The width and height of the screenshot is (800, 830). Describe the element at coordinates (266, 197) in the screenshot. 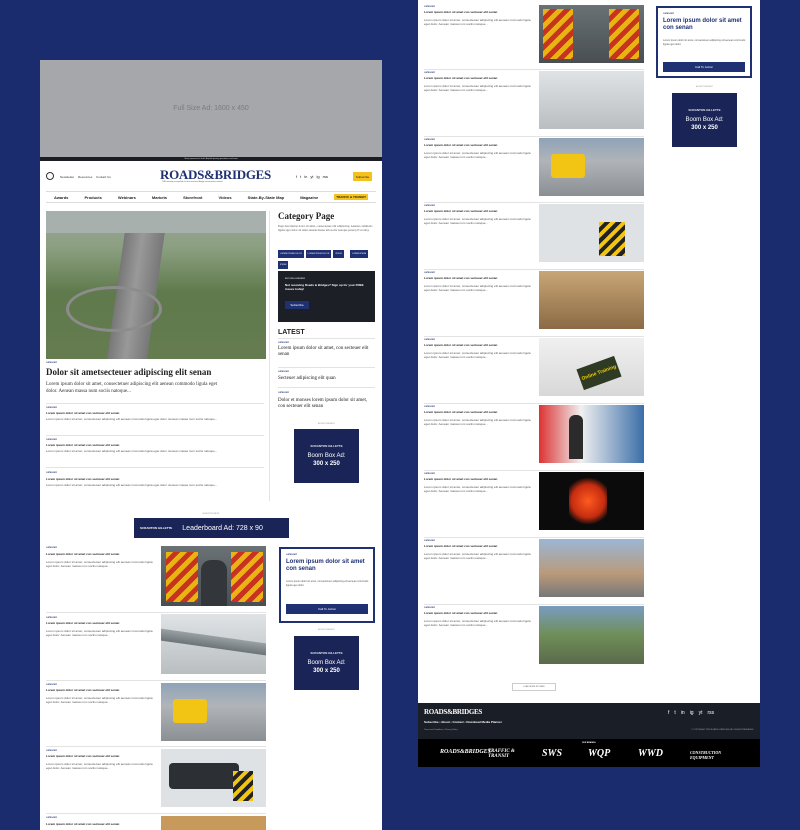

I see `nav-state-map: State-By-State Map` at that location.